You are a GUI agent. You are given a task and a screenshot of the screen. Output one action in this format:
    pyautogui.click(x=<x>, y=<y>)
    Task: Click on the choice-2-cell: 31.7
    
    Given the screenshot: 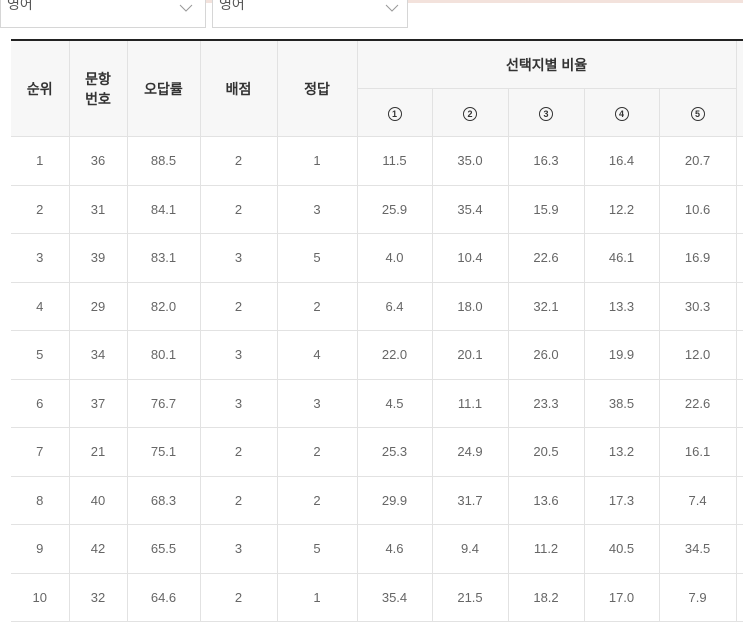 What is the action you would take?
    pyautogui.click(x=470, y=500)
    